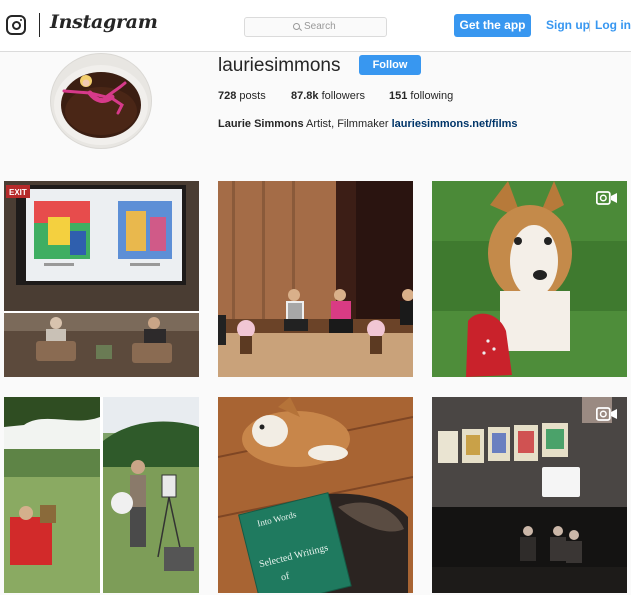 The image size is (631, 595). What do you see at coordinates (296, 26) in the screenshot?
I see `search-icon` at bounding box center [296, 26].